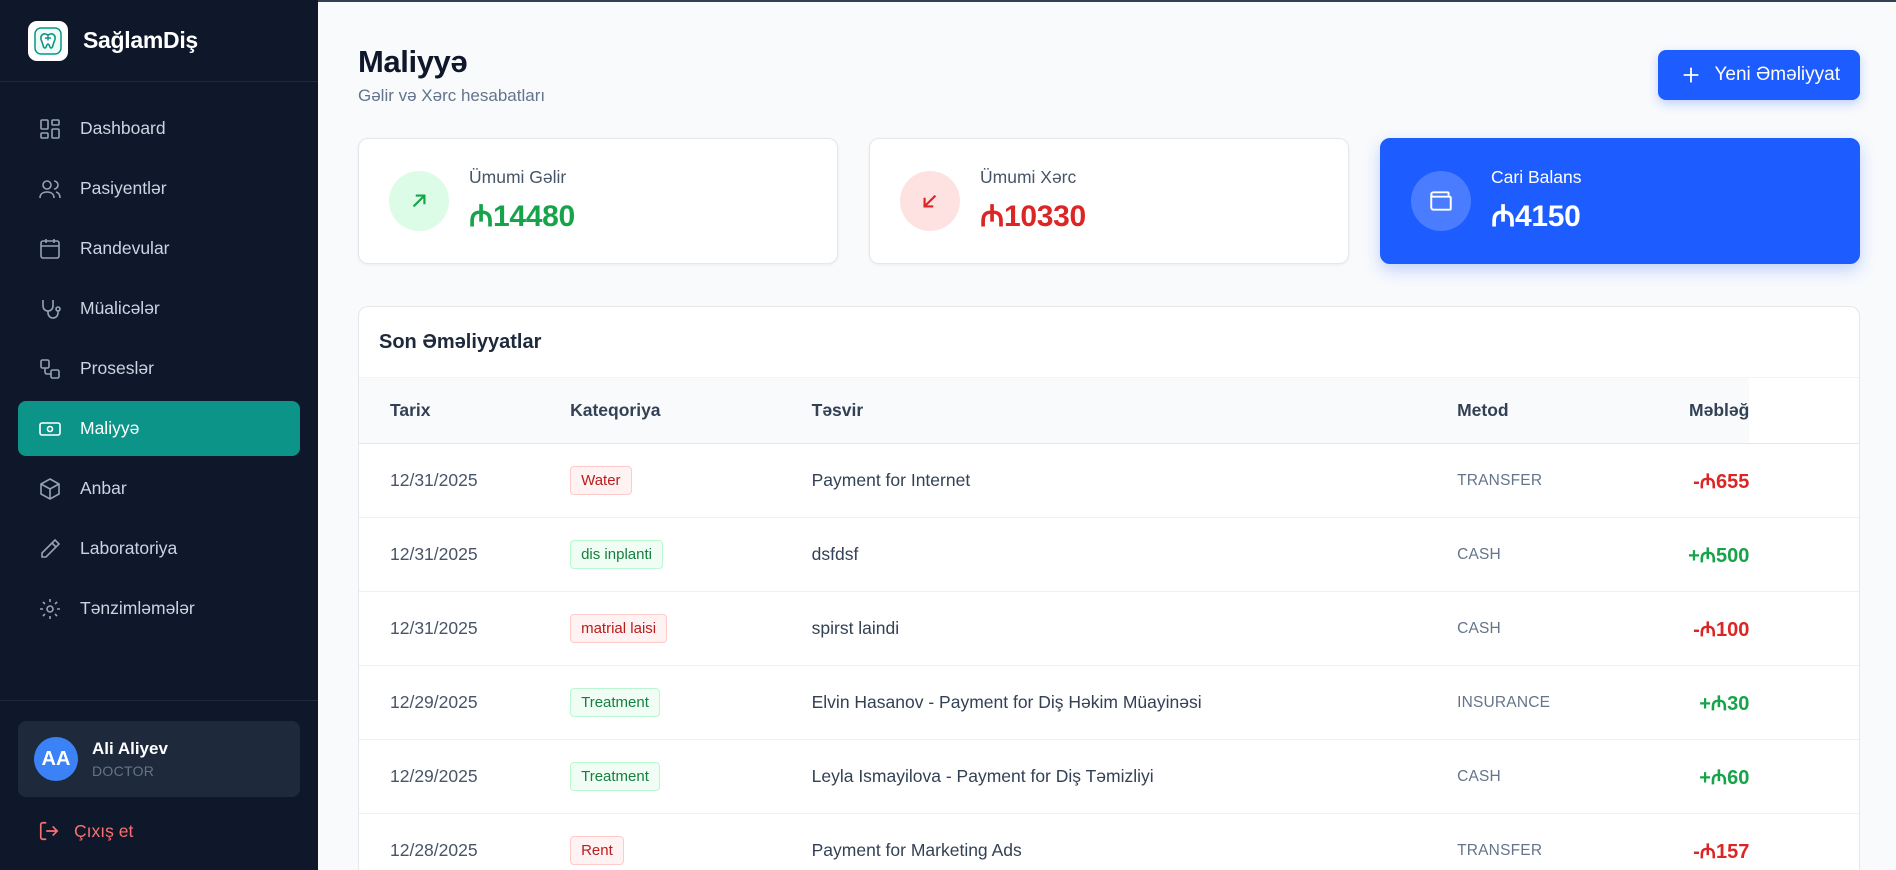 This screenshot has width=1896, height=870. I want to click on brand: SağlamDiş, so click(159, 41).